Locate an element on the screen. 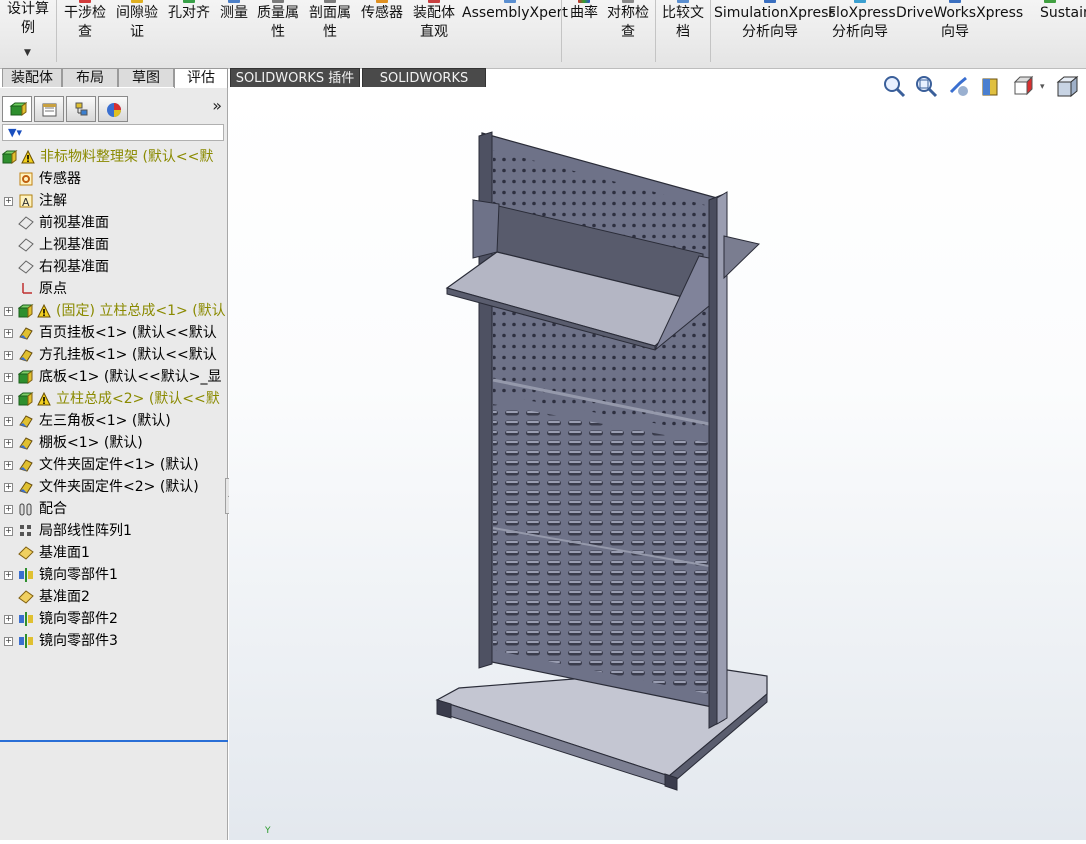 The height and width of the screenshot is (844, 1086). zoom-to-fit-icon is located at coordinates (895, 87).